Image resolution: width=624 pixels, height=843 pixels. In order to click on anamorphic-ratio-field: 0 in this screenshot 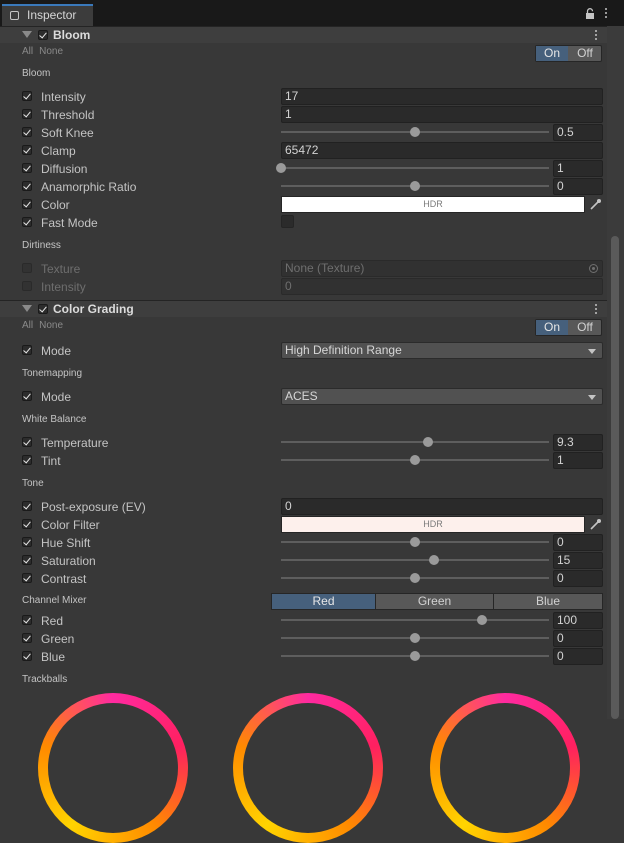, I will do `click(578, 186)`.